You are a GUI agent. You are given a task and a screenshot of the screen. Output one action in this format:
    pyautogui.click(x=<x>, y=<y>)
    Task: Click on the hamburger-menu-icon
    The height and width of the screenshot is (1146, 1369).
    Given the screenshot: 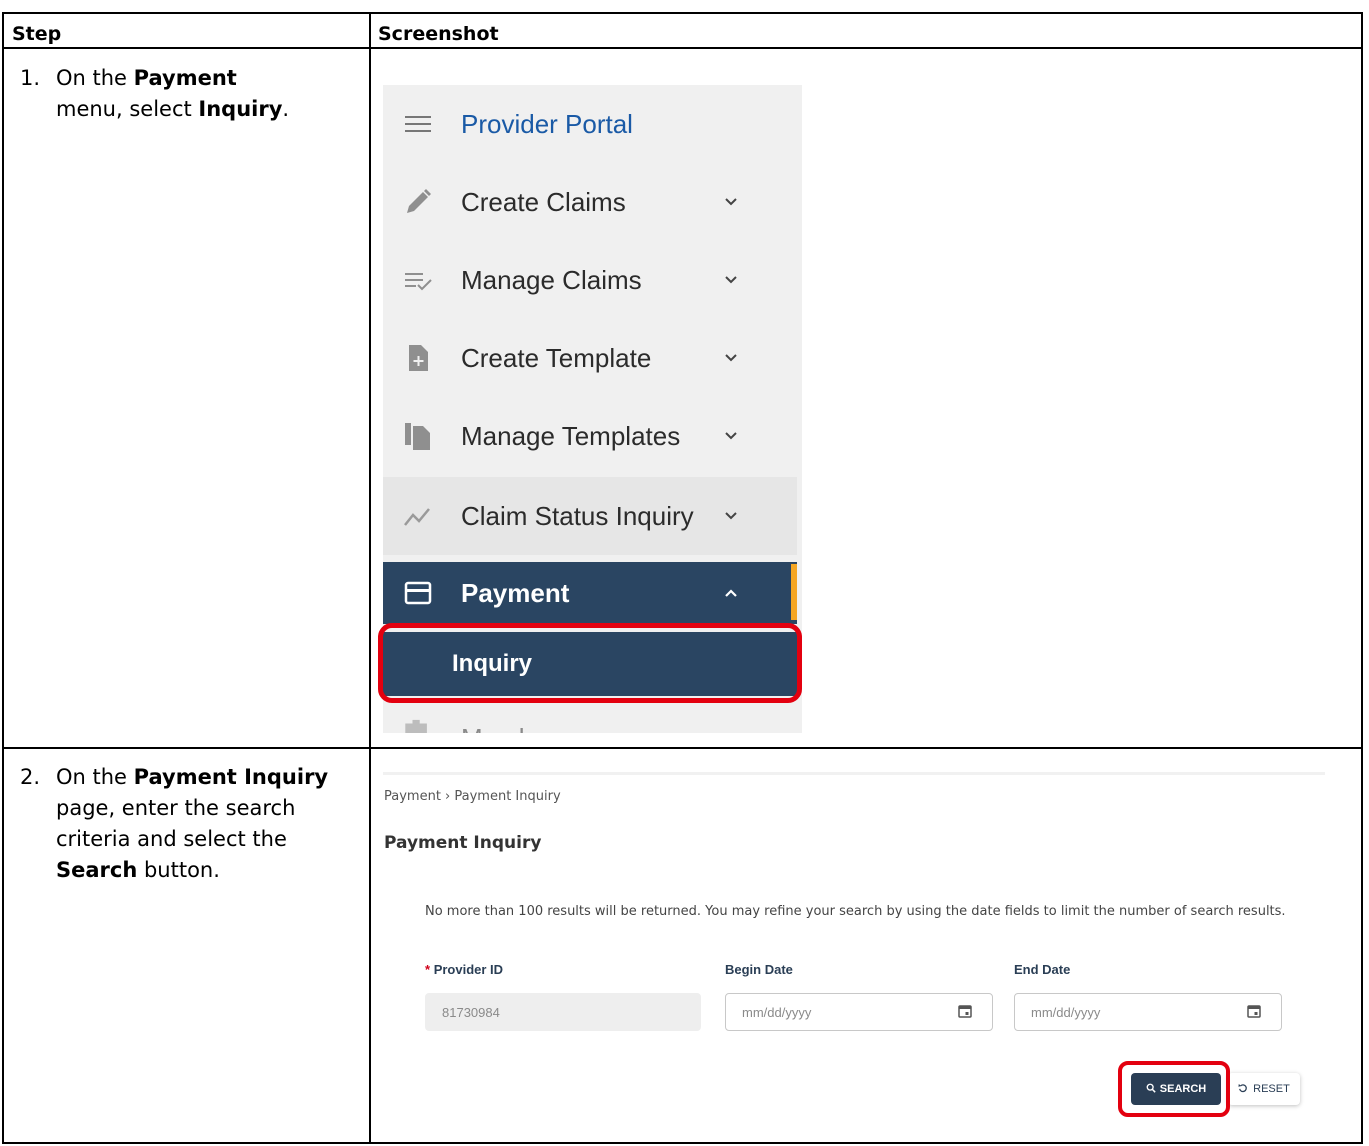 What is the action you would take?
    pyautogui.click(x=418, y=124)
    